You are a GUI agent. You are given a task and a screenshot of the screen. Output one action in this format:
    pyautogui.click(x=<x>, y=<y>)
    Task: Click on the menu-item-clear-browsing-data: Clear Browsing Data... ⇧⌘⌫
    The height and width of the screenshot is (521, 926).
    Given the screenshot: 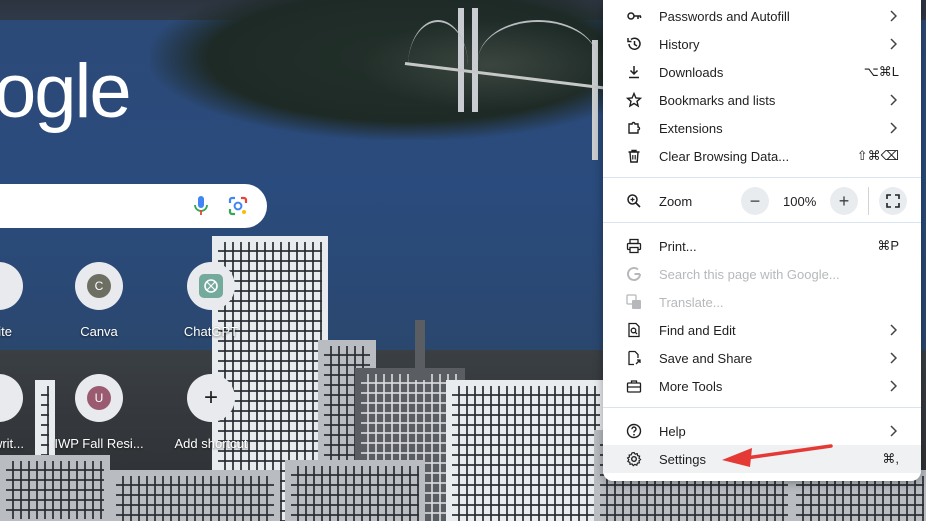 What is the action you would take?
    pyautogui.click(x=762, y=156)
    